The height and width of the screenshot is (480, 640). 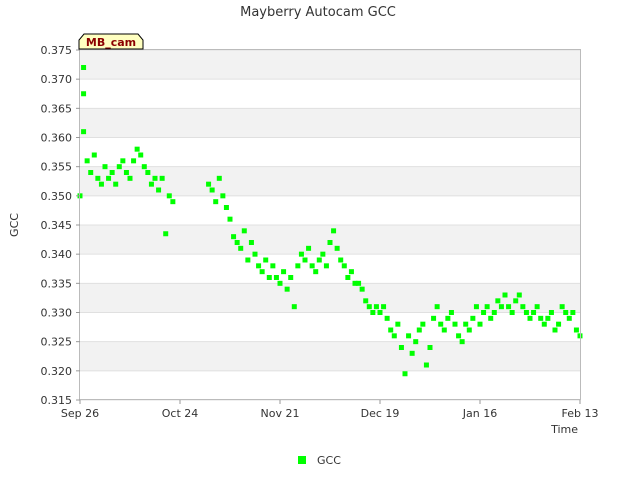 What do you see at coordinates (57, 371) in the screenshot?
I see `y-tick-label: 0.320` at bounding box center [57, 371].